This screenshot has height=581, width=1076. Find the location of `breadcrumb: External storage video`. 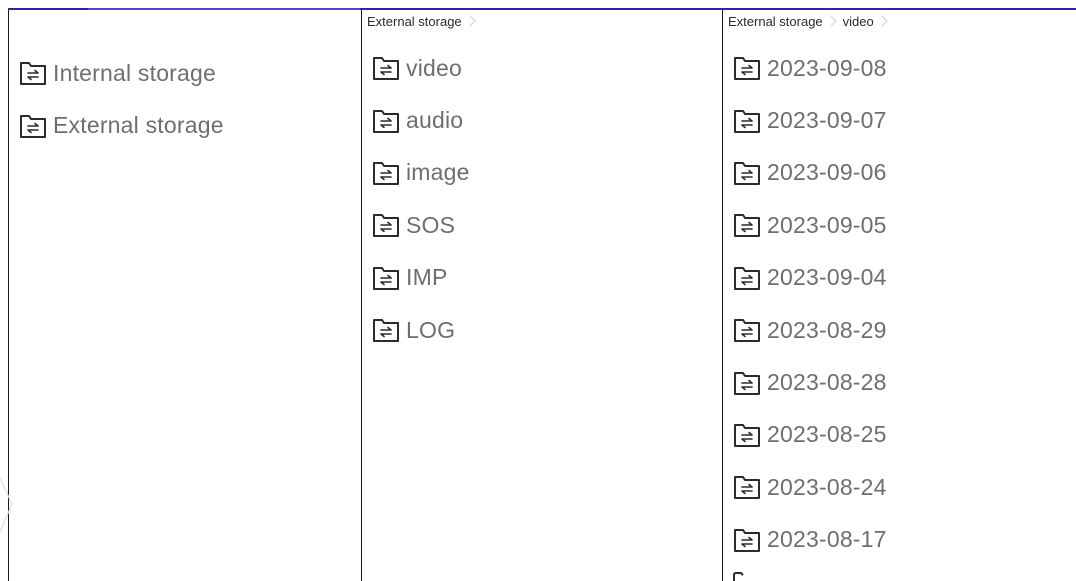

breadcrumb: External storage video is located at coordinates (899, 21).